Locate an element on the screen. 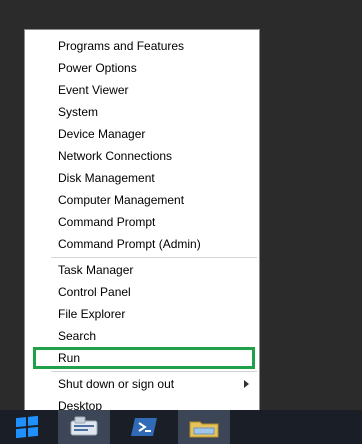  menu-item-programs-and-features: Programs and Features is located at coordinates (142, 46).